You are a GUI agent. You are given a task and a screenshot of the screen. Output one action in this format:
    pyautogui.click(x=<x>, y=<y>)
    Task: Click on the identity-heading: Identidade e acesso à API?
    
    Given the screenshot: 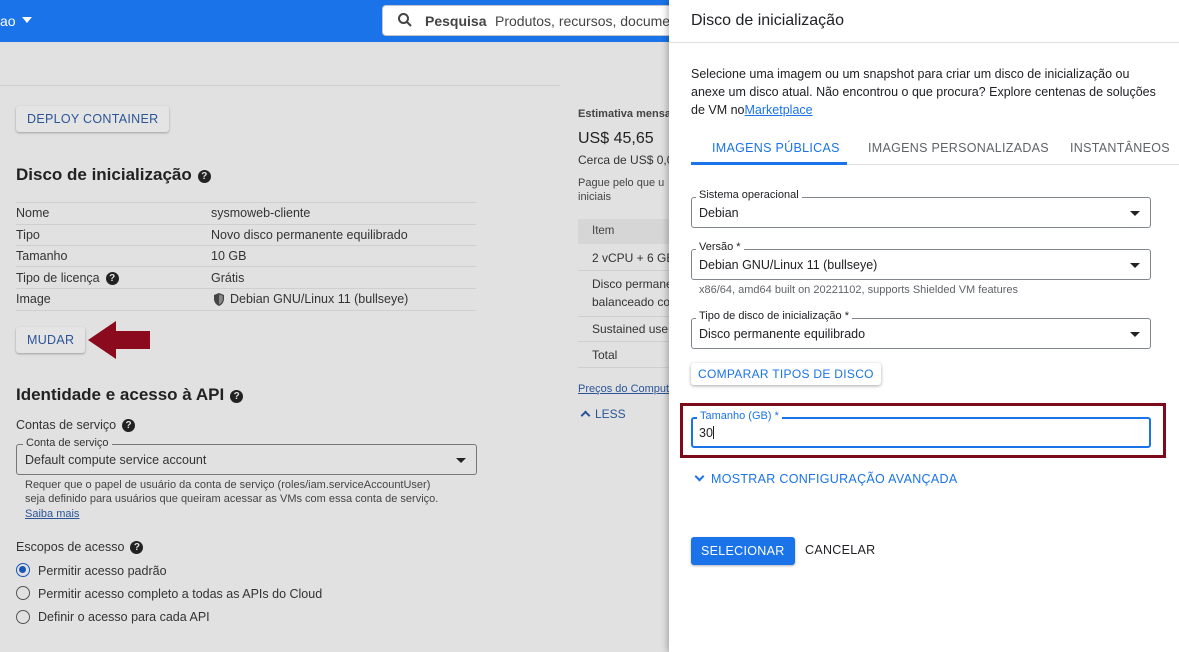 What is the action you would take?
    pyautogui.click(x=130, y=395)
    